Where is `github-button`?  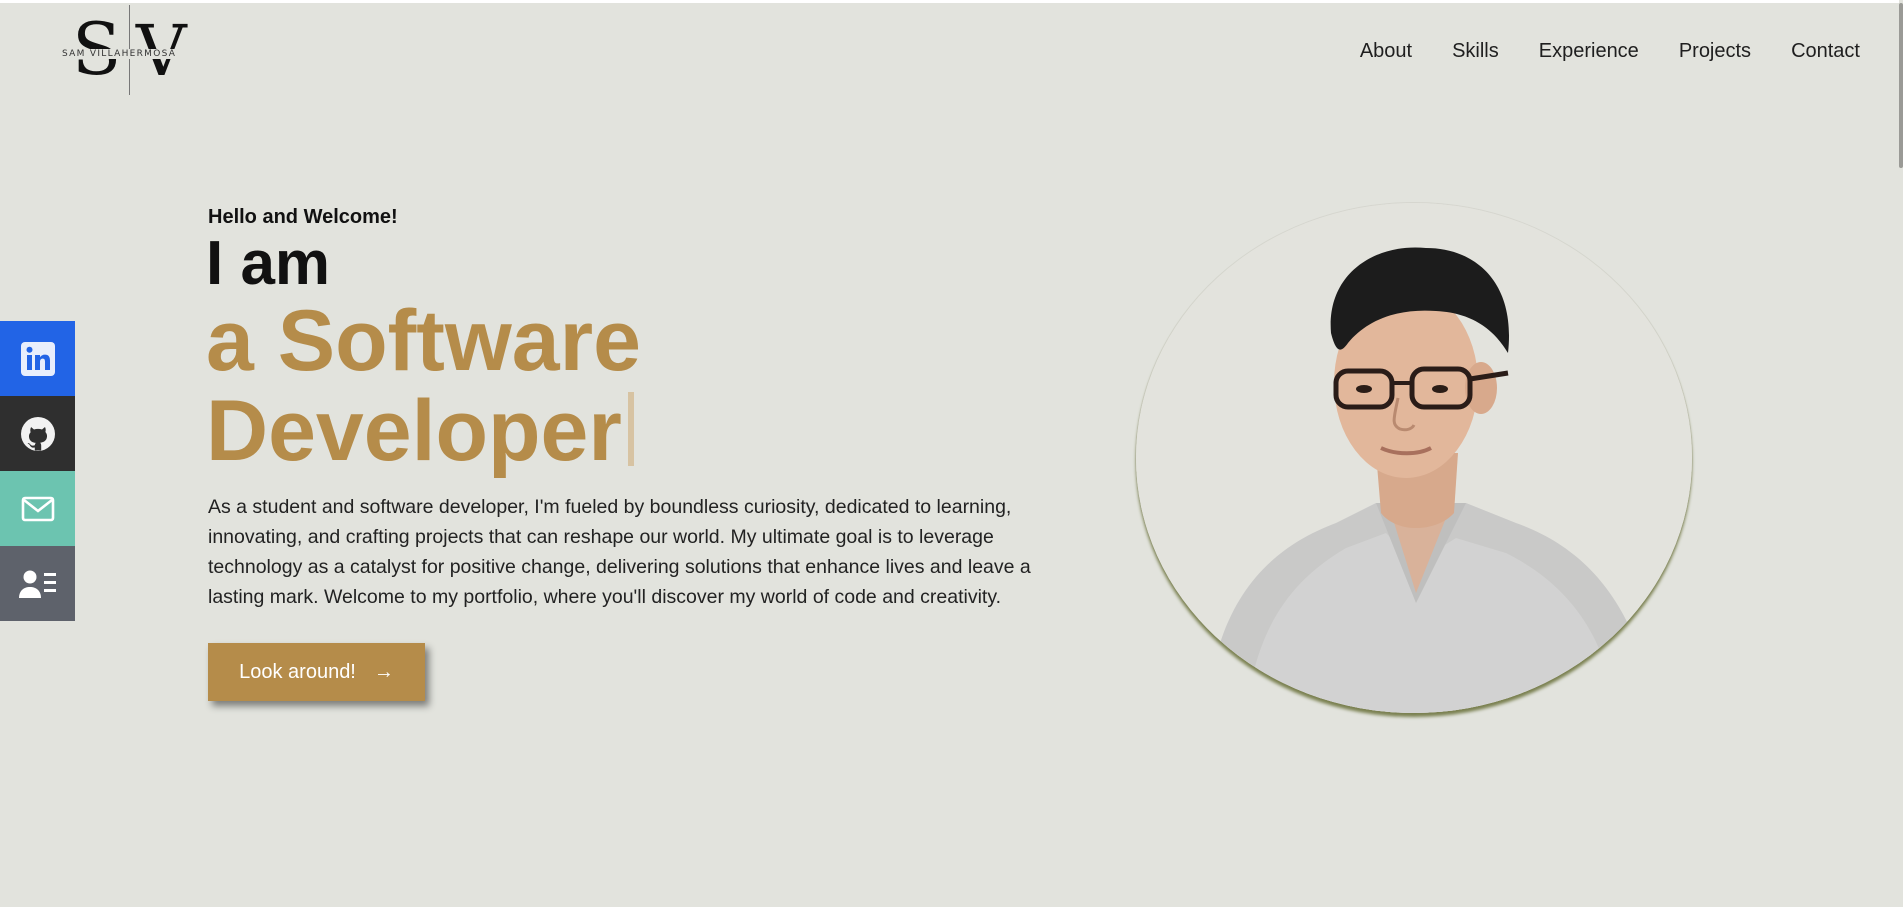 github-button is located at coordinates (37, 433).